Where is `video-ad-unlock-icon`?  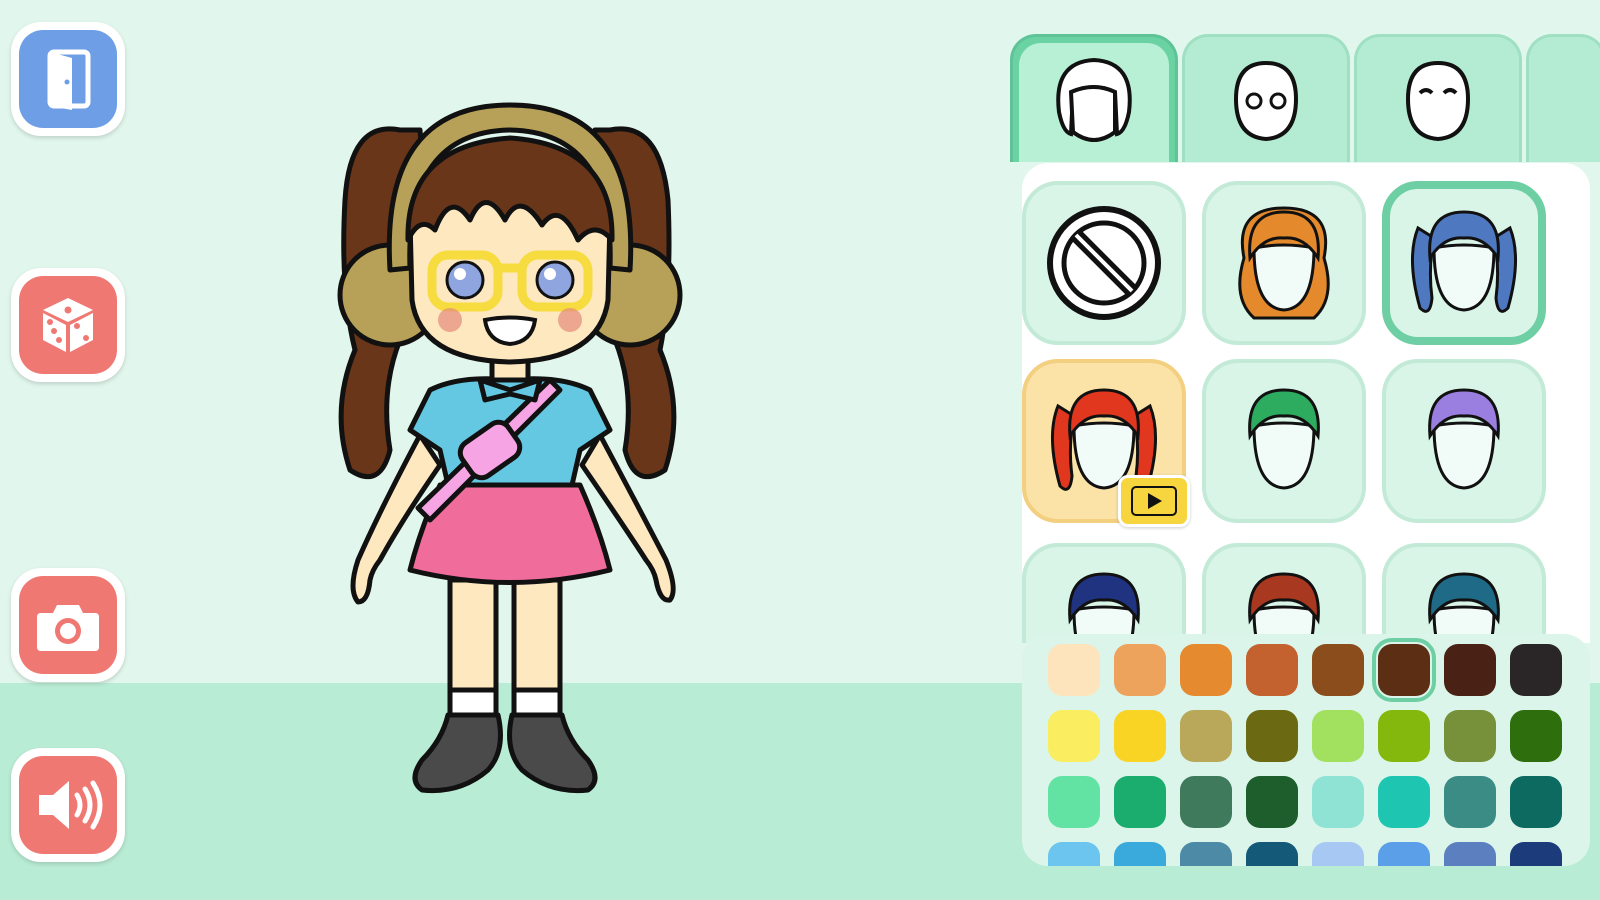
video-ad-unlock-icon is located at coordinates (1154, 501).